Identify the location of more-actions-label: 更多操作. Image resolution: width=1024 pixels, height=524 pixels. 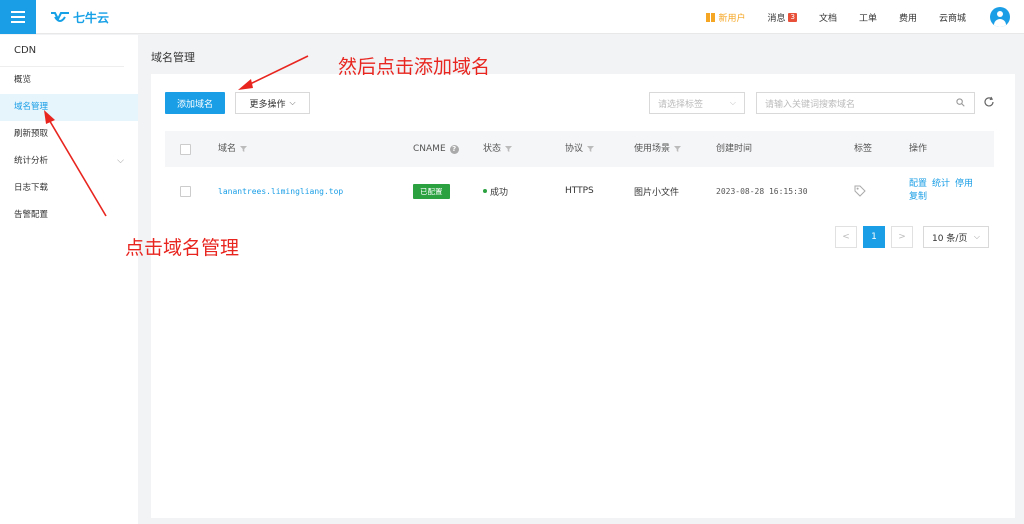
(267, 104).